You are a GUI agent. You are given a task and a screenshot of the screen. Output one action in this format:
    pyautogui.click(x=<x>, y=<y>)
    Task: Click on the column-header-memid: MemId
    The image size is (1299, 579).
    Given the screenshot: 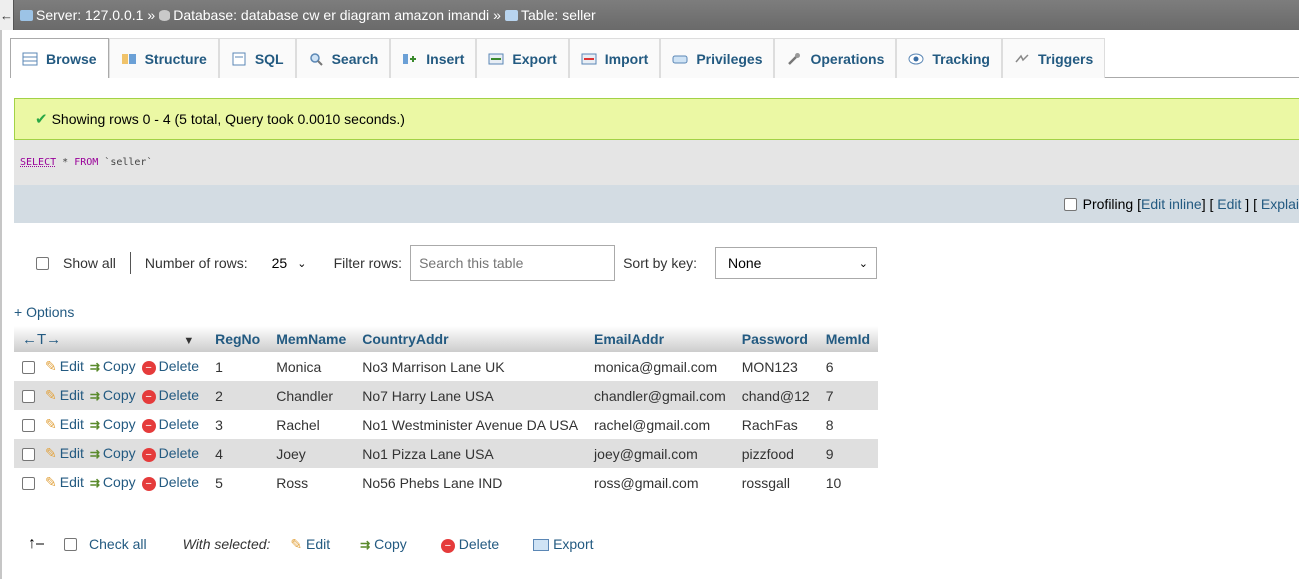 What is the action you would take?
    pyautogui.click(x=848, y=339)
    